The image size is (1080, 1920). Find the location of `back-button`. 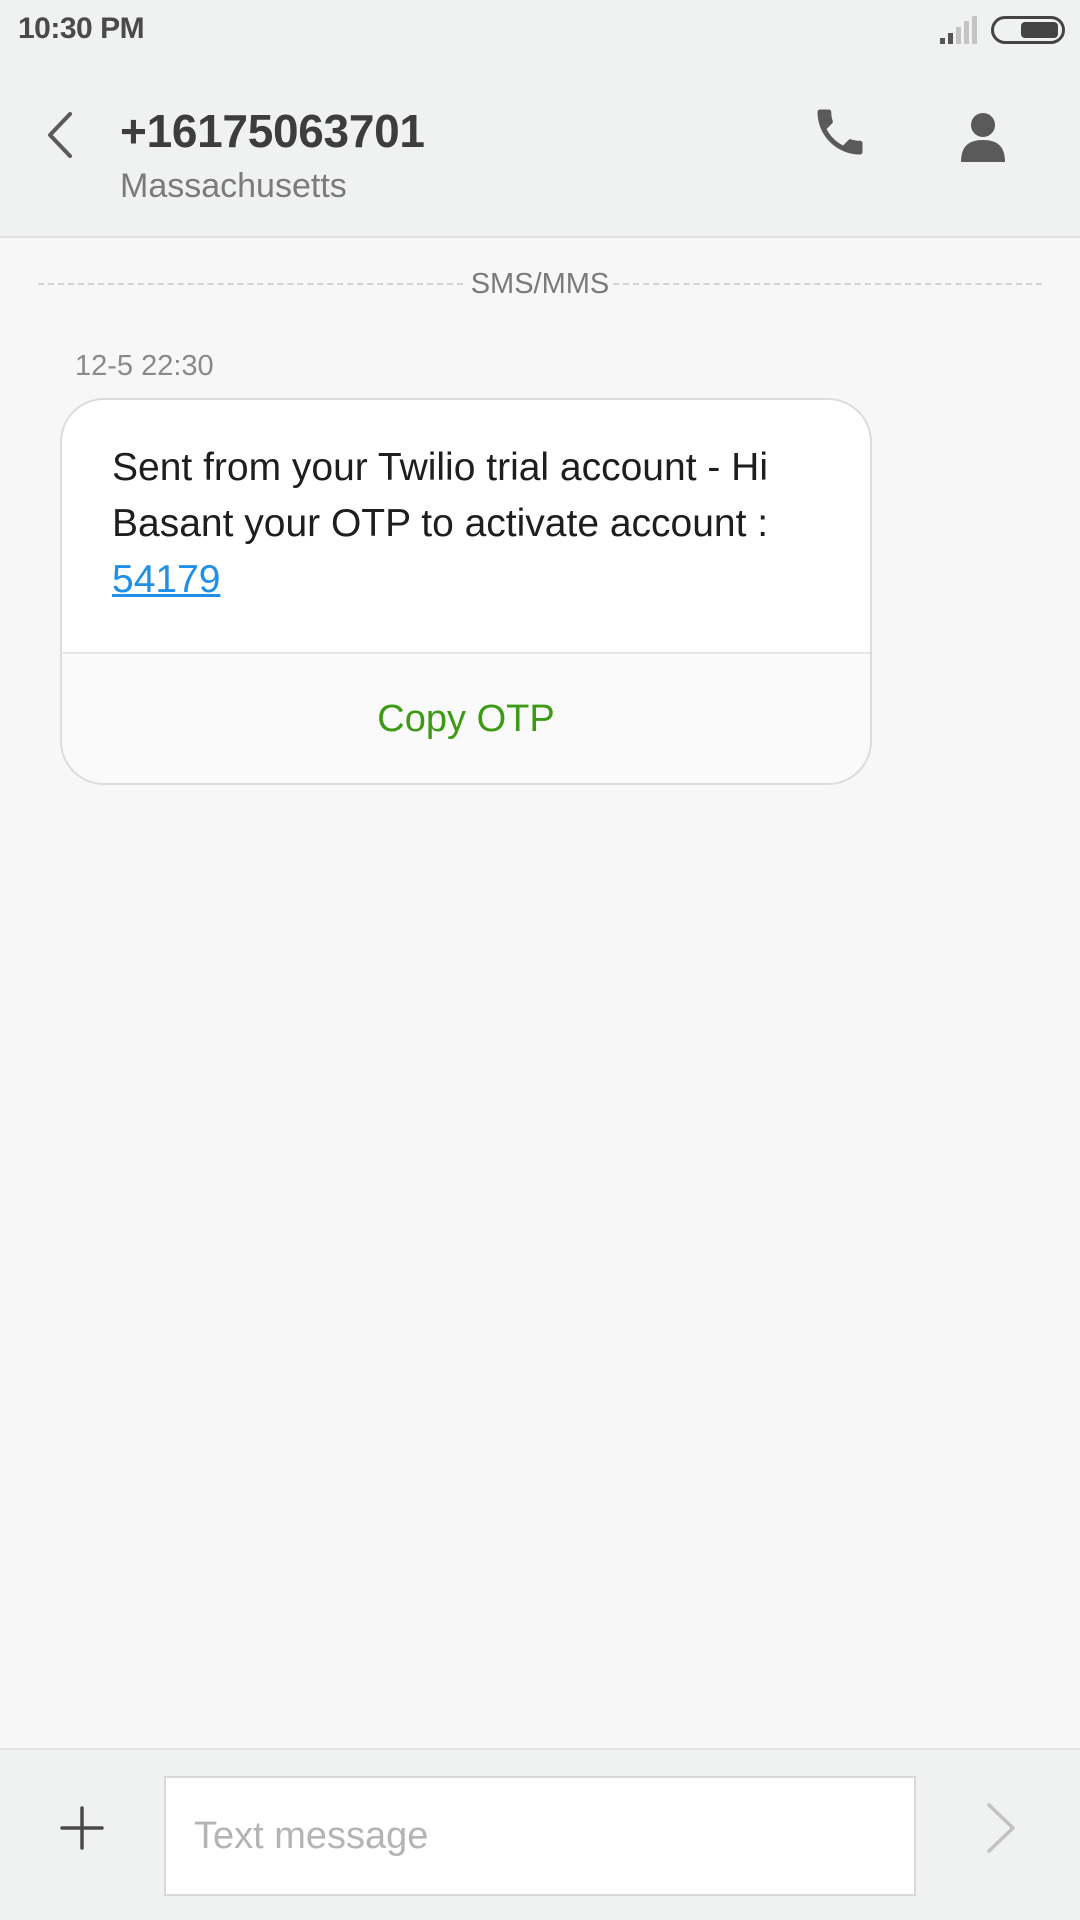

back-button is located at coordinates (61, 135).